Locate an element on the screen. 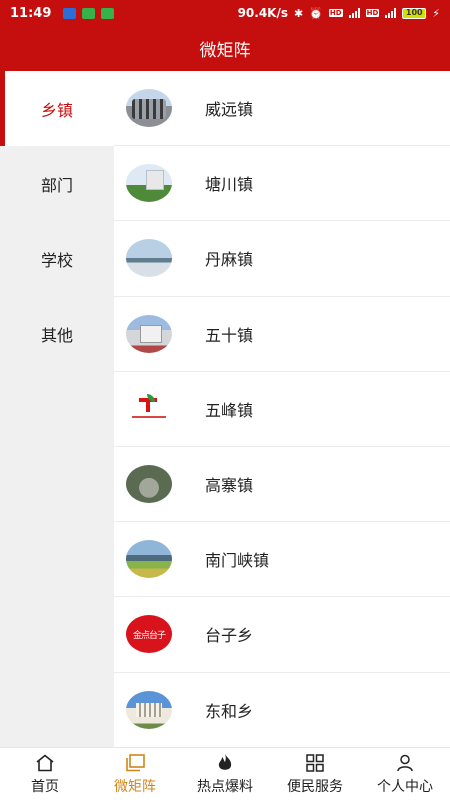 The image size is (450, 800). home-icon is located at coordinates (45, 763).